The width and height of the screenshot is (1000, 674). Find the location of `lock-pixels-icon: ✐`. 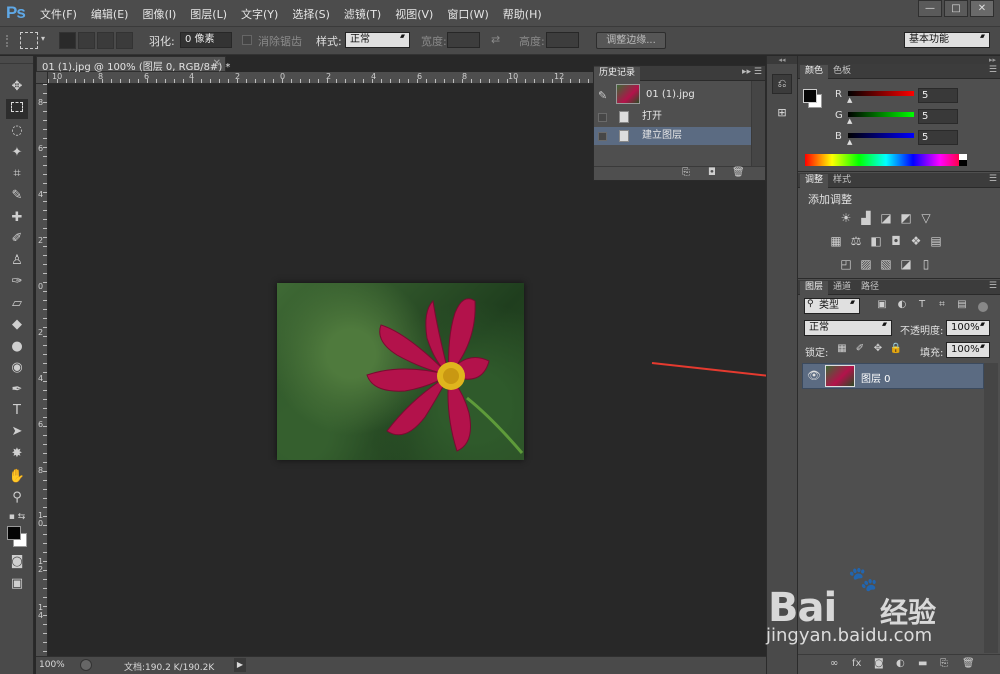

lock-pixels-icon: ✐ is located at coordinates (860, 348).